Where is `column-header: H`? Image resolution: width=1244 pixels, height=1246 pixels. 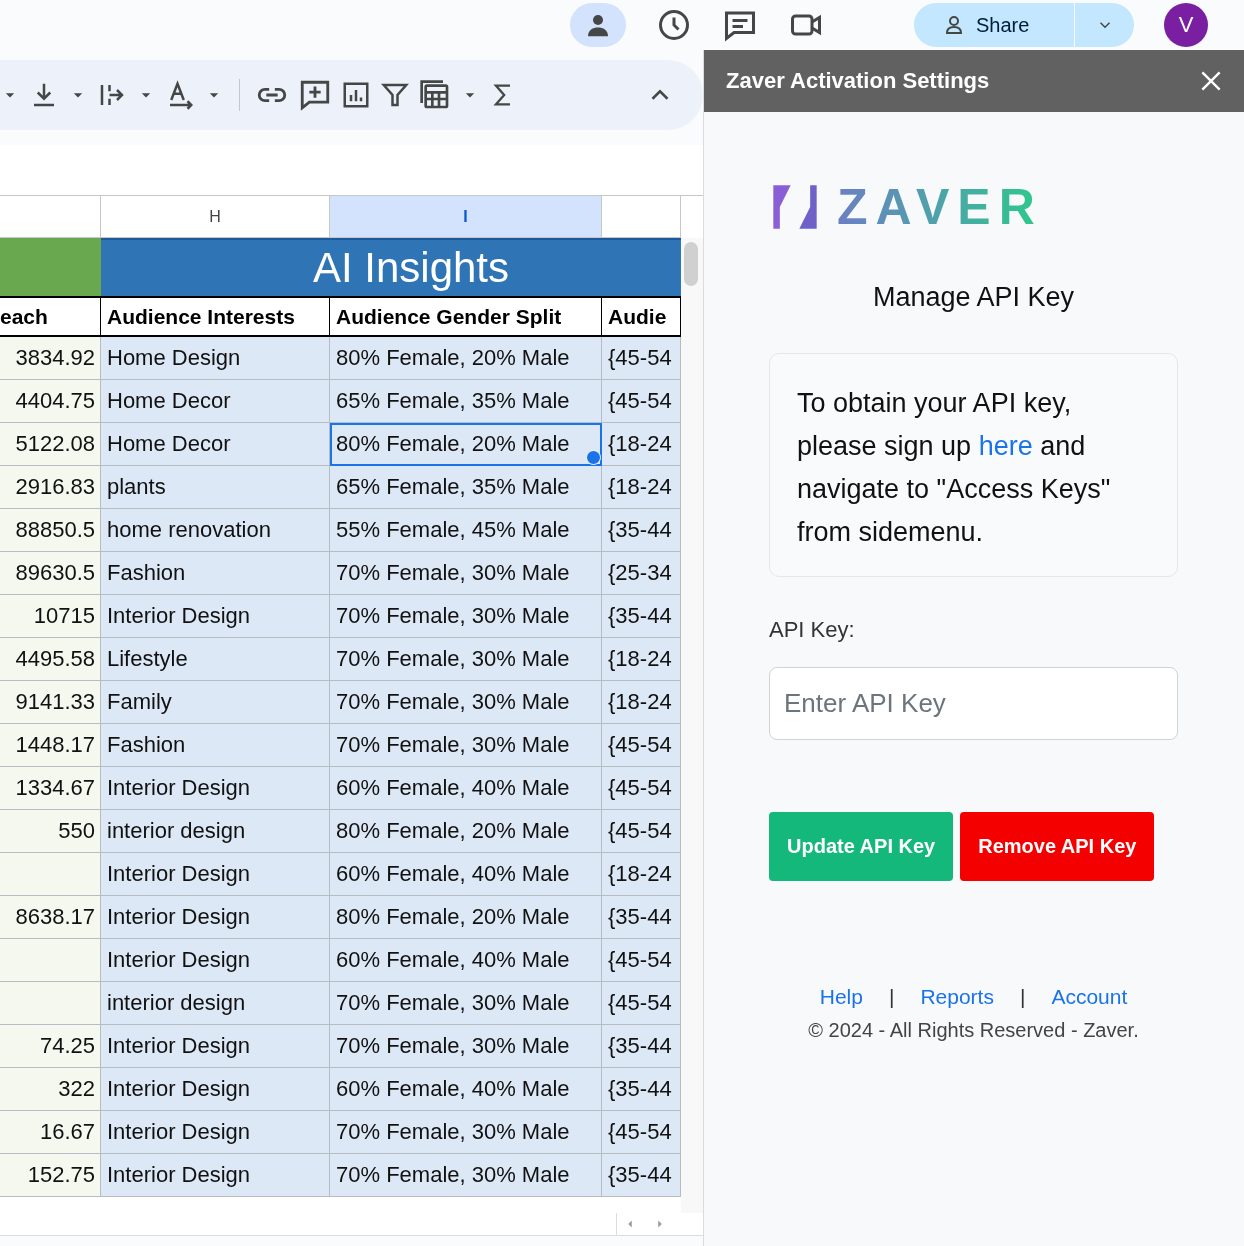
column-header: H is located at coordinates (215, 217).